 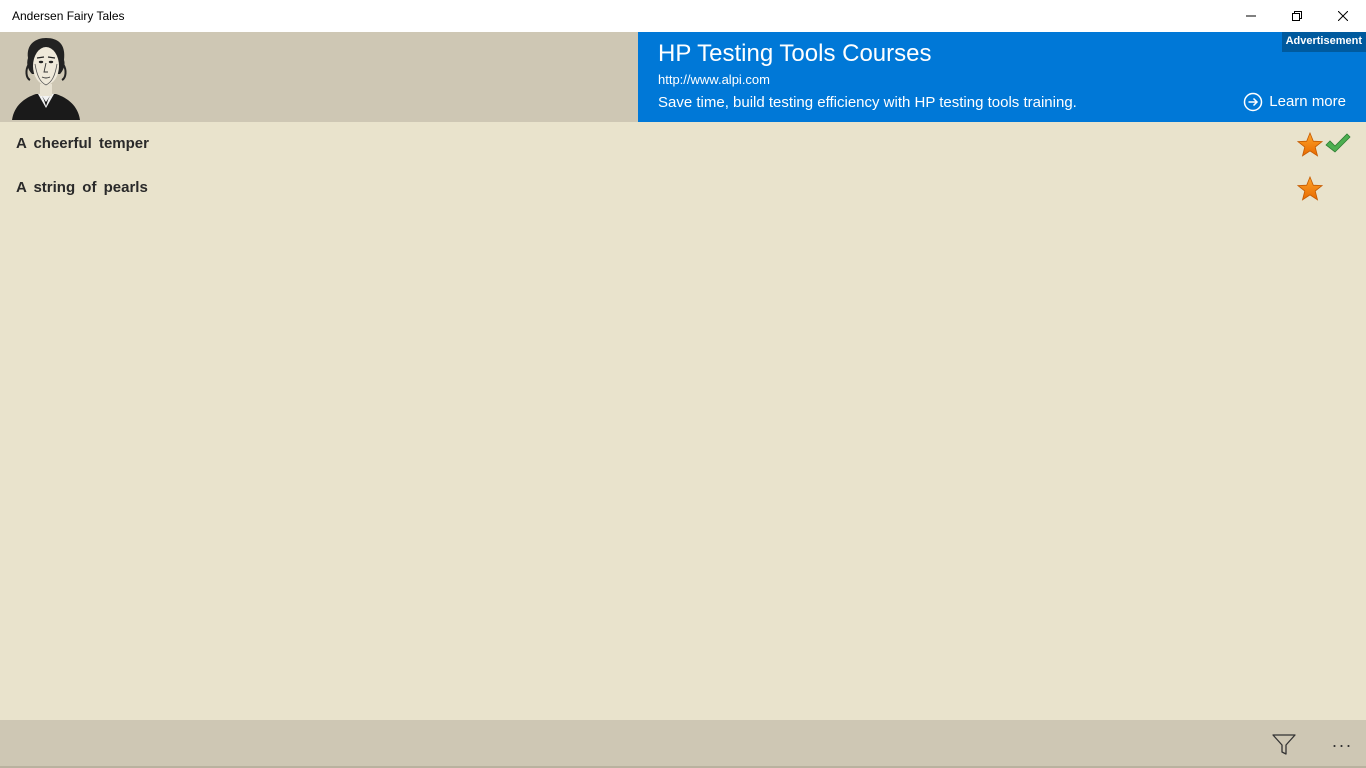 What do you see at coordinates (794, 54) in the screenshot?
I see `ad-title: HP Testing Tools Courses` at bounding box center [794, 54].